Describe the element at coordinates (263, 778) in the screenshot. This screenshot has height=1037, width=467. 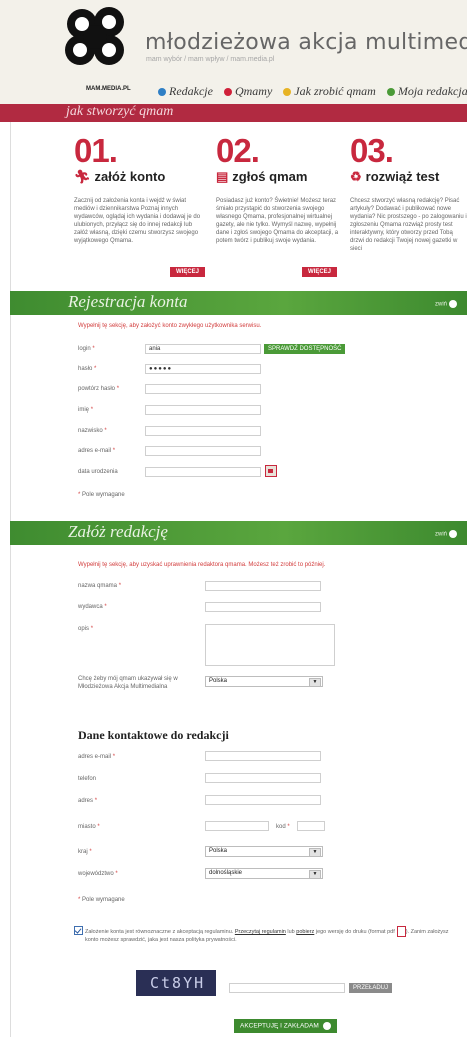
I see `phone-input` at that location.